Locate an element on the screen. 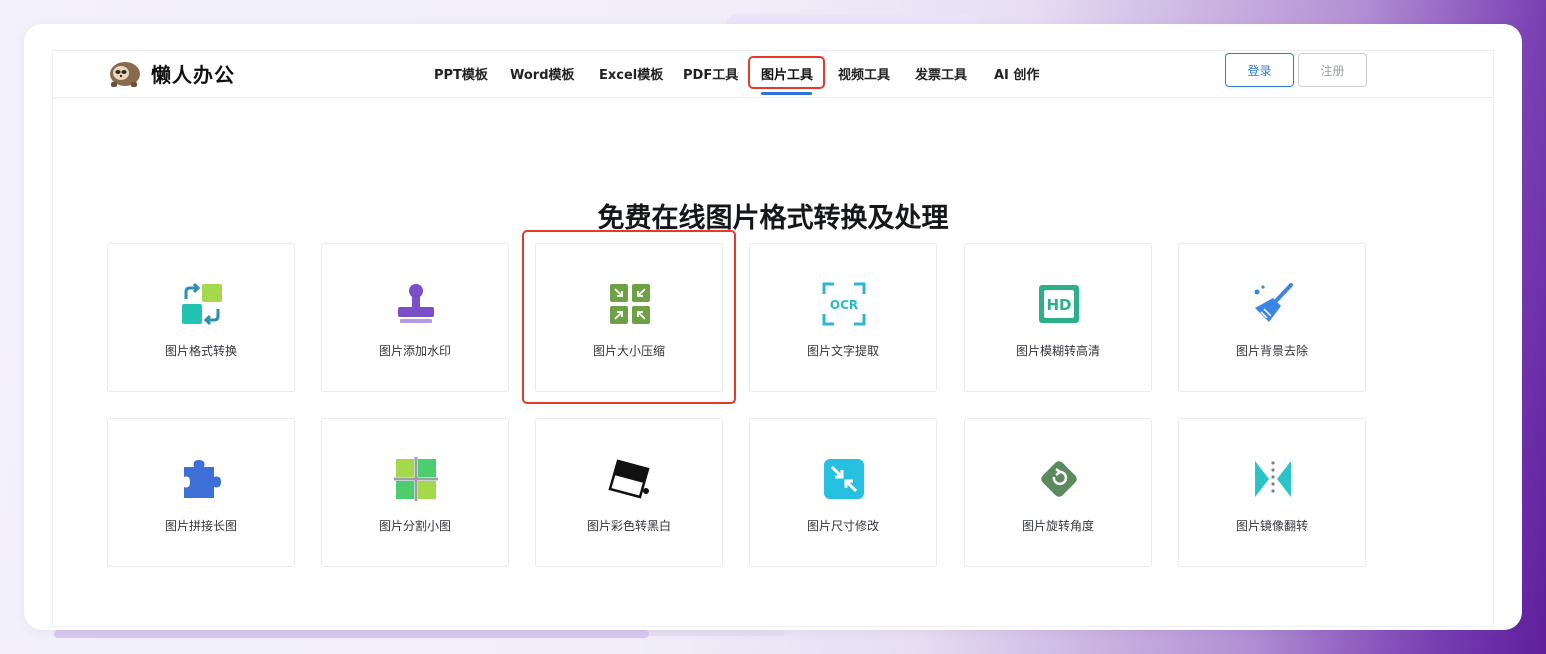 This screenshot has width=1546, height=654. tool-card-ocr: OCR 图片文字提取 is located at coordinates (843, 317).